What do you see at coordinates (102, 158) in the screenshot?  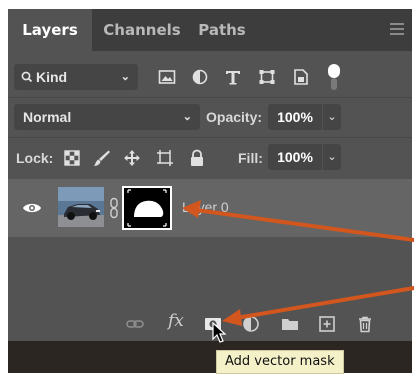 I see `lock-image-pixels-icon` at bounding box center [102, 158].